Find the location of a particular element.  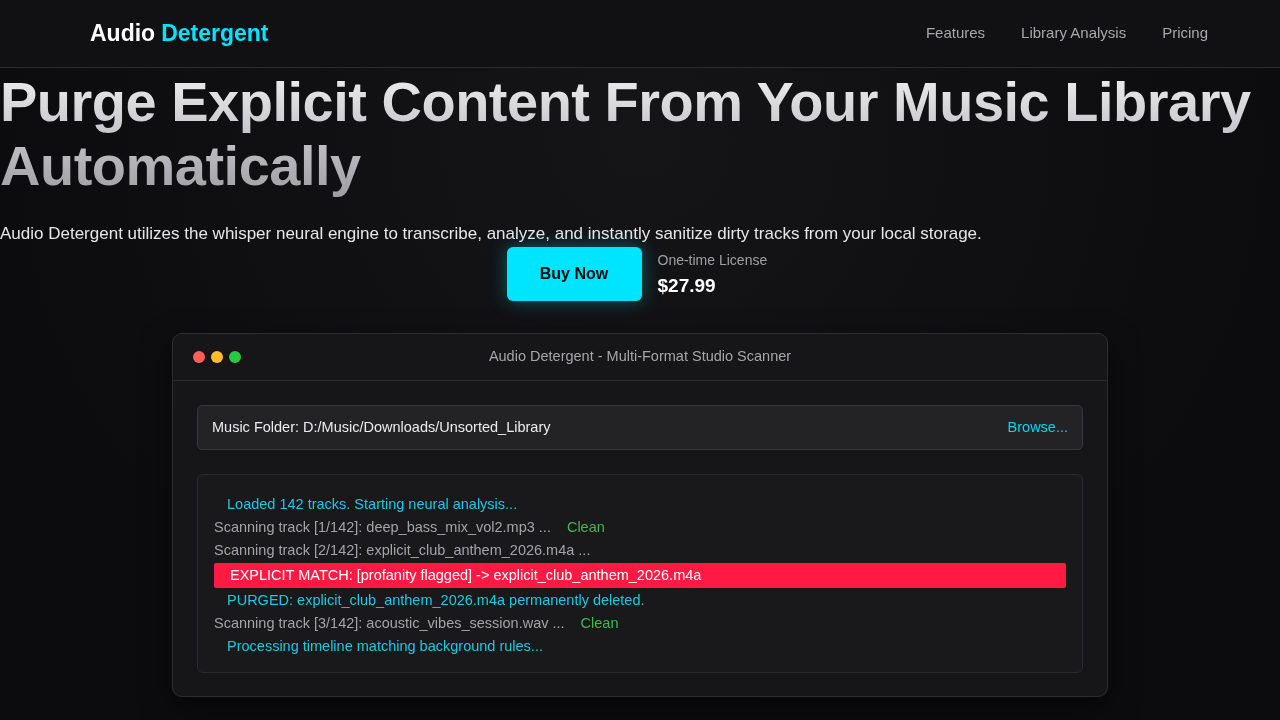

logo-word: Detergent is located at coordinates (215, 34).